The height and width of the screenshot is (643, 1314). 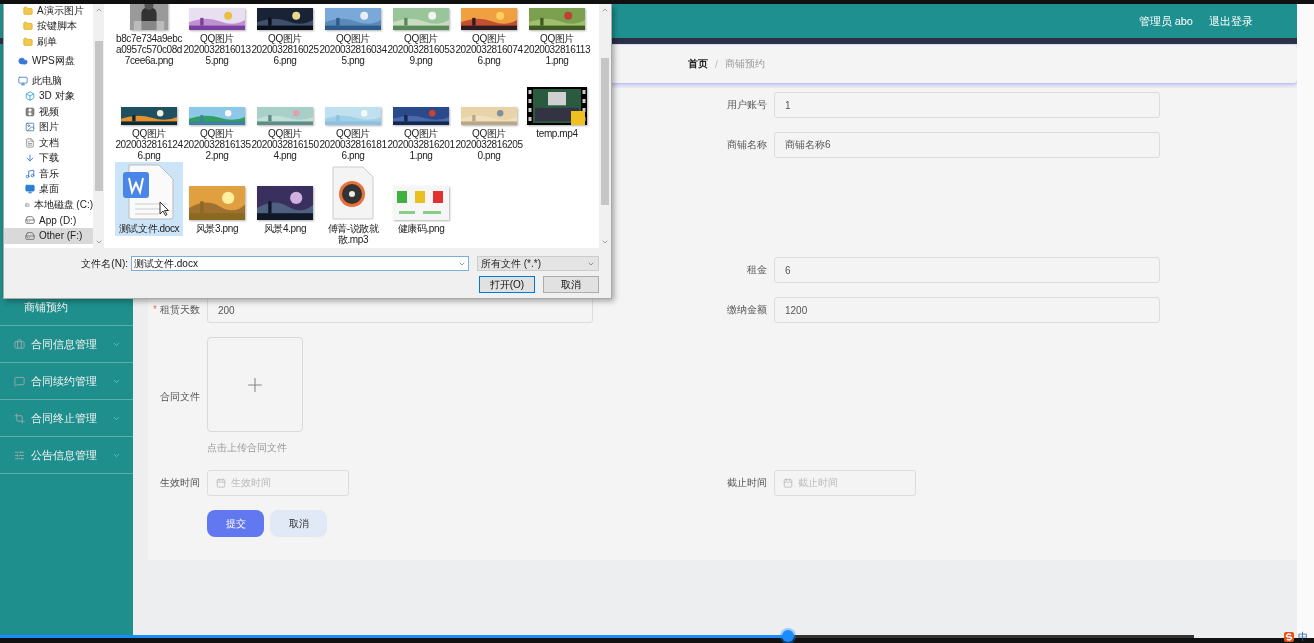 I want to click on sidebar-menu: 合同续约管理, so click(x=66, y=381).